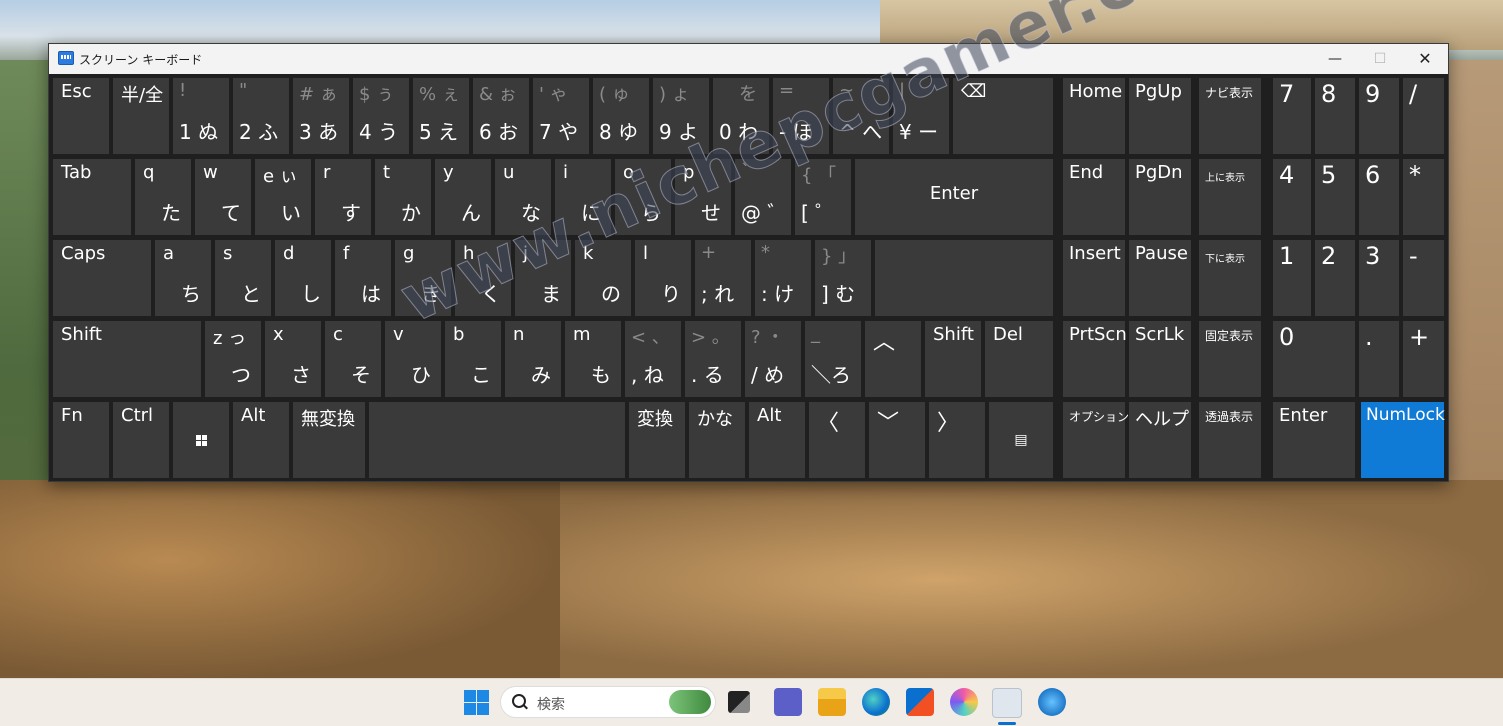 This screenshot has height=726, width=1503. What do you see at coordinates (833, 359) in the screenshot?
I see `key-backslash: _ ＼ろ` at bounding box center [833, 359].